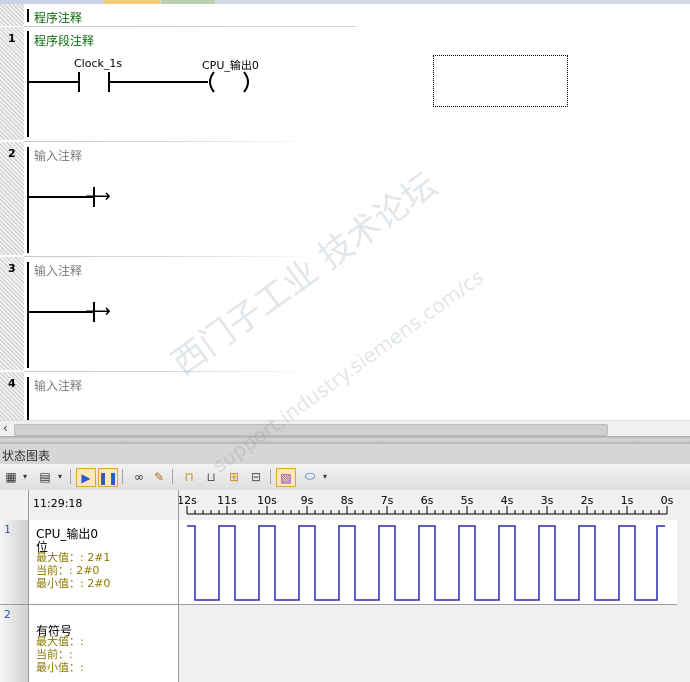 The image size is (690, 682). What do you see at coordinates (108, 477) in the screenshot?
I see `pause-icon: ❚❚` at bounding box center [108, 477].